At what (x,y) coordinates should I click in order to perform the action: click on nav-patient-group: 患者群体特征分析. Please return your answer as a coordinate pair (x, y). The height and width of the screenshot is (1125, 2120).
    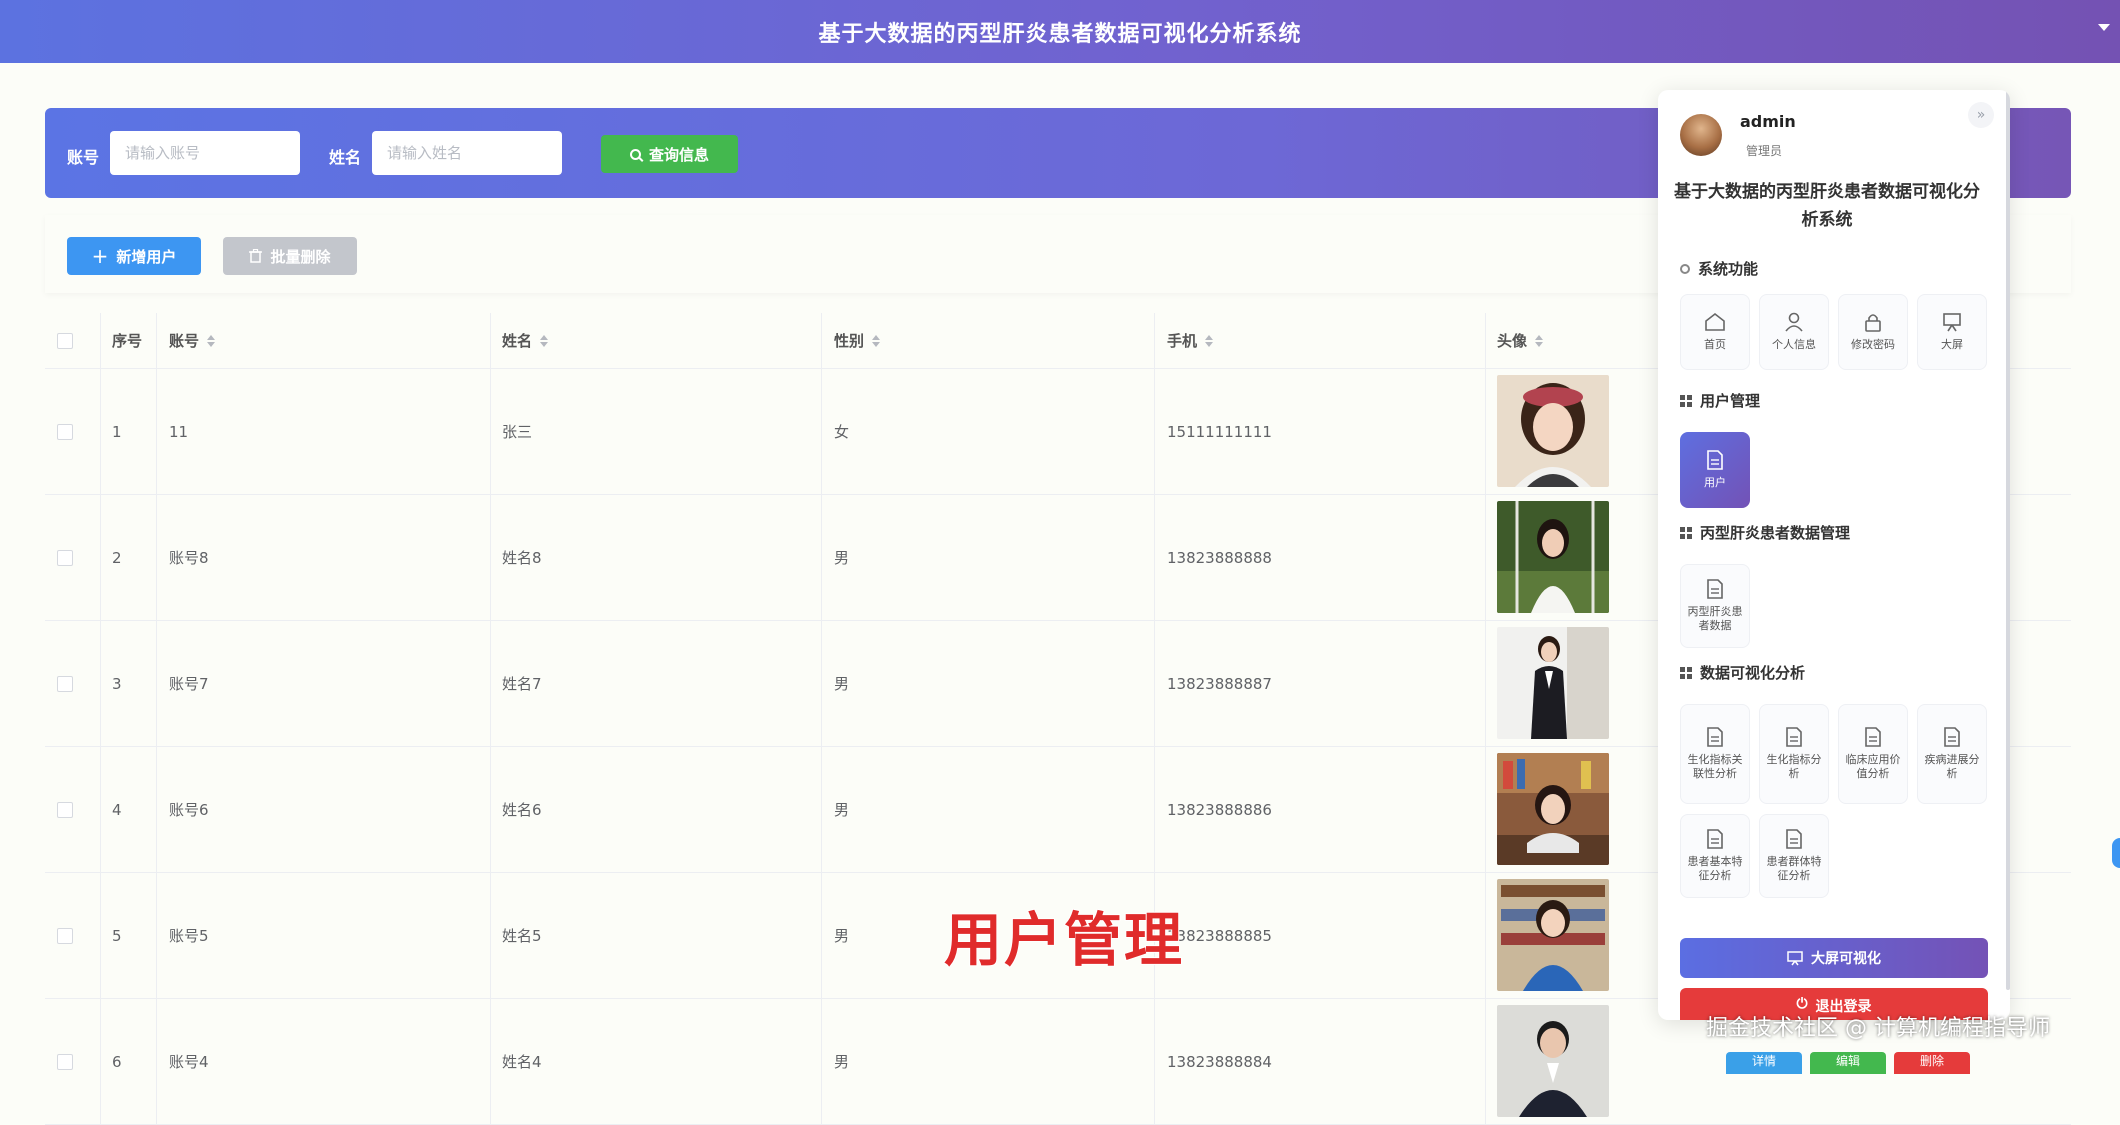
    Looking at the image, I should click on (1794, 856).